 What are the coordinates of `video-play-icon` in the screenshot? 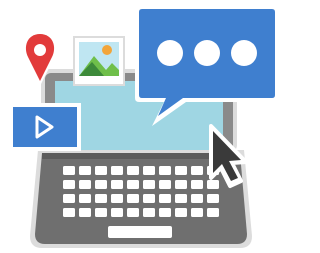 It's located at (45, 127).